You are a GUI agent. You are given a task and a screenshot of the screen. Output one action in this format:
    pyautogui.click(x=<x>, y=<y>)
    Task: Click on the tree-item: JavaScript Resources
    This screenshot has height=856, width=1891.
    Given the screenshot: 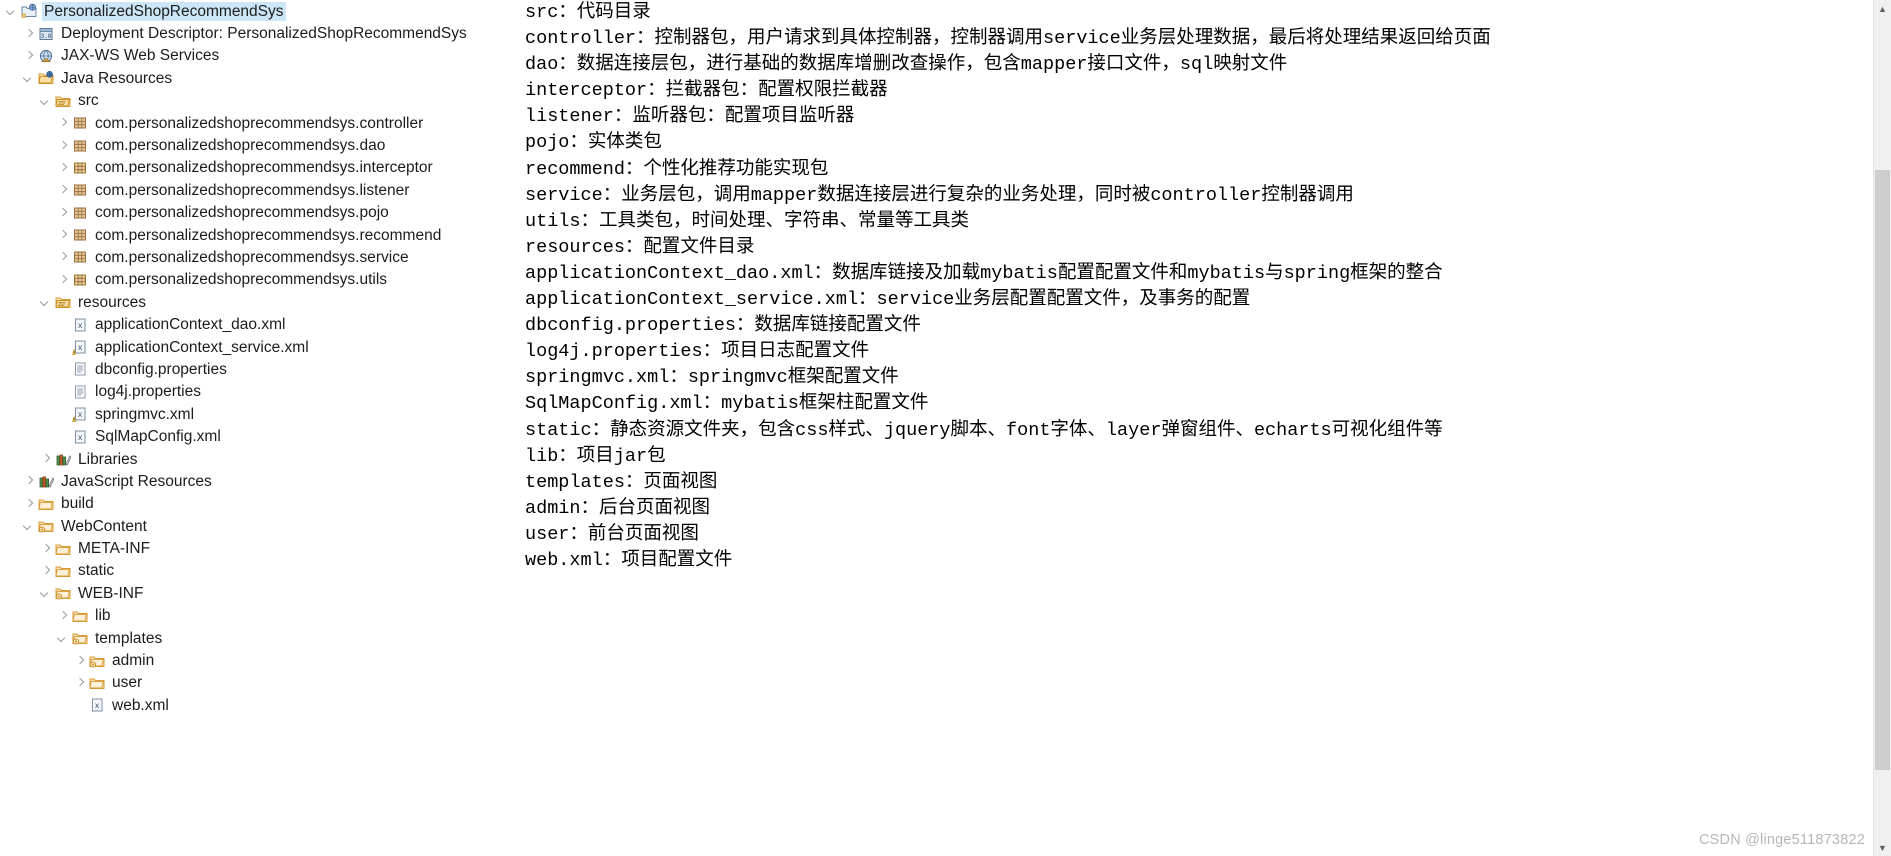 What is the action you would take?
    pyautogui.click(x=255, y=481)
    